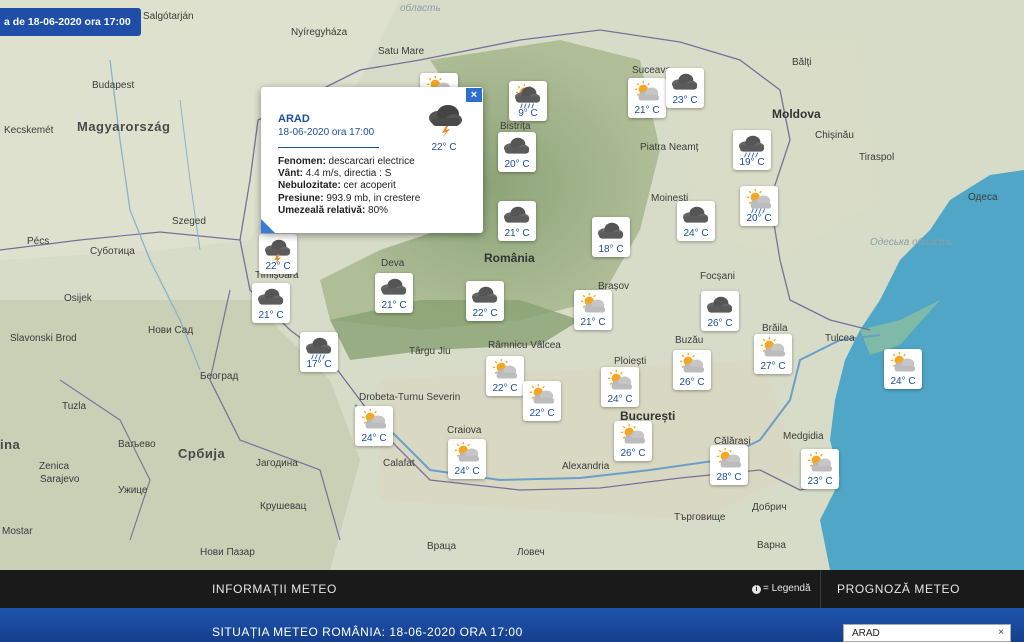 The height and width of the screenshot is (642, 1024). Describe the element at coordinates (773, 354) in the screenshot. I see `forecast-tile: 27° C` at that location.